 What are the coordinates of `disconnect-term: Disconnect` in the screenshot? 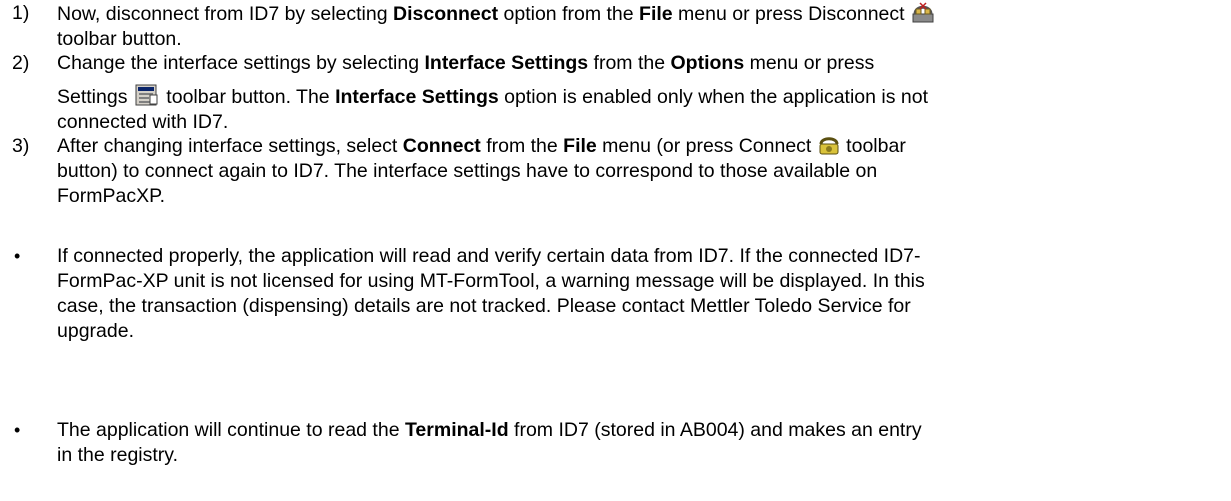 It's located at (446, 14).